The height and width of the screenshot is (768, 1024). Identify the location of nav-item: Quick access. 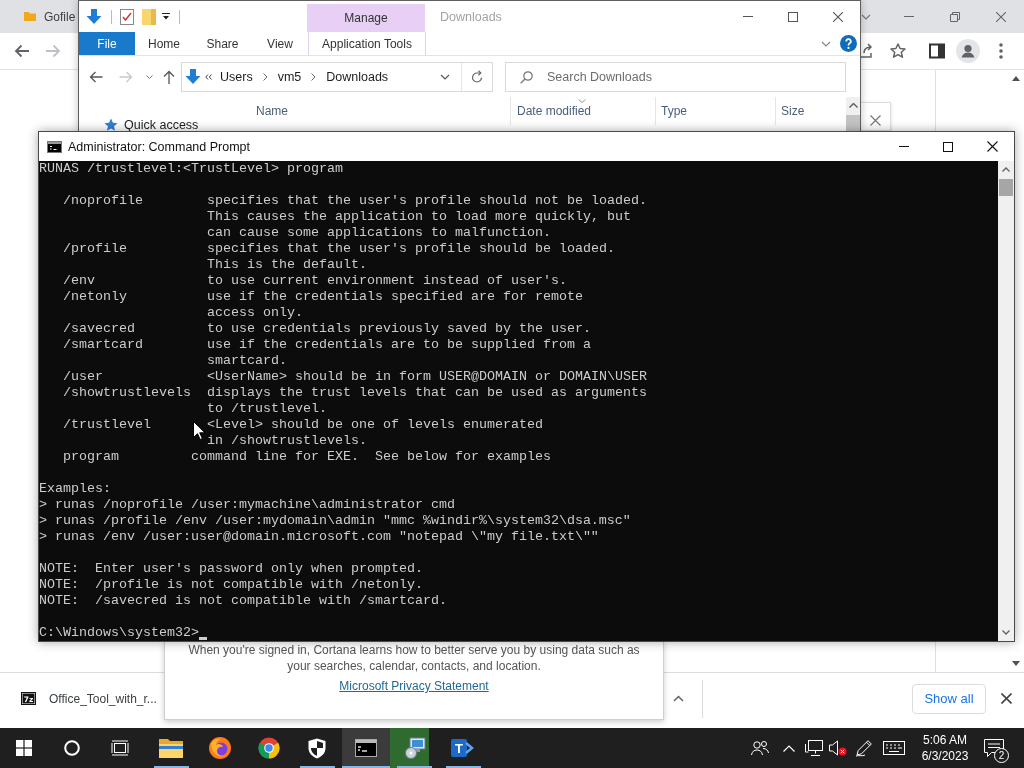
(151, 124).